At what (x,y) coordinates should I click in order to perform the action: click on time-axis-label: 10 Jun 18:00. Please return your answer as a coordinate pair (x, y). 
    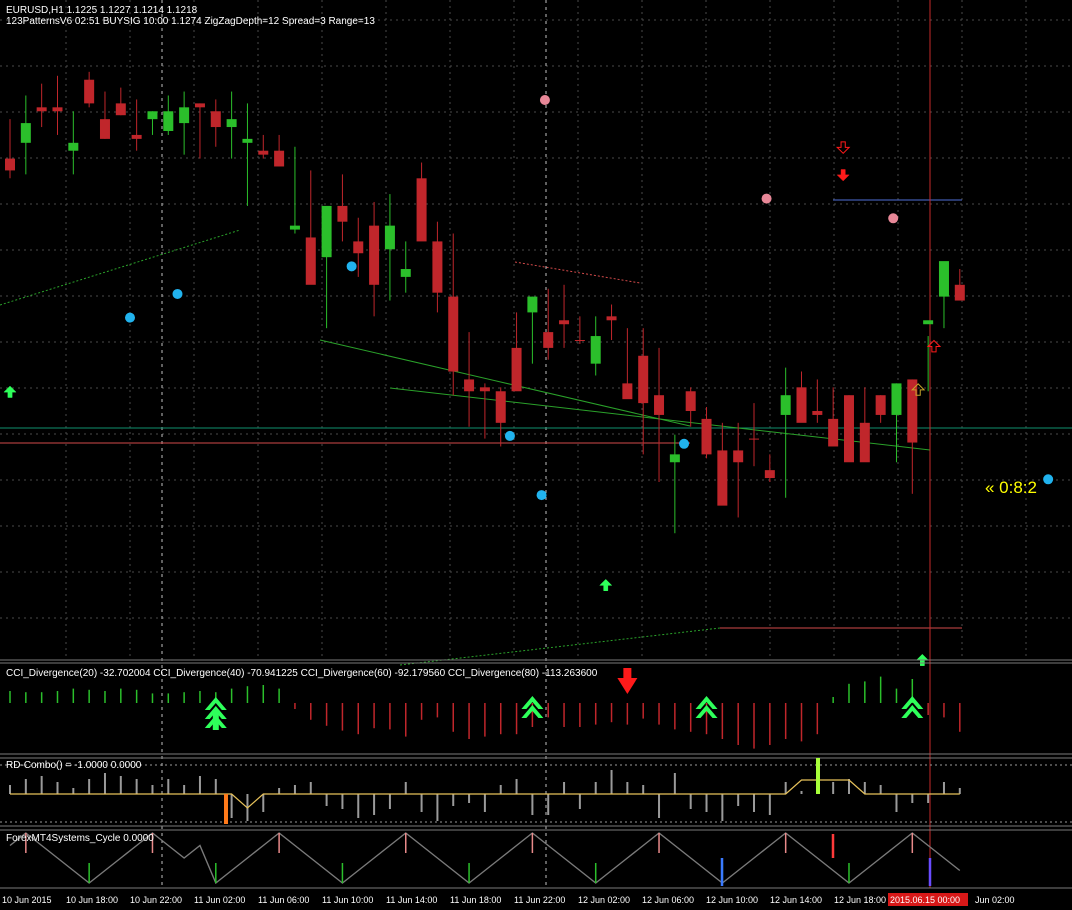
    Looking at the image, I should click on (92, 900).